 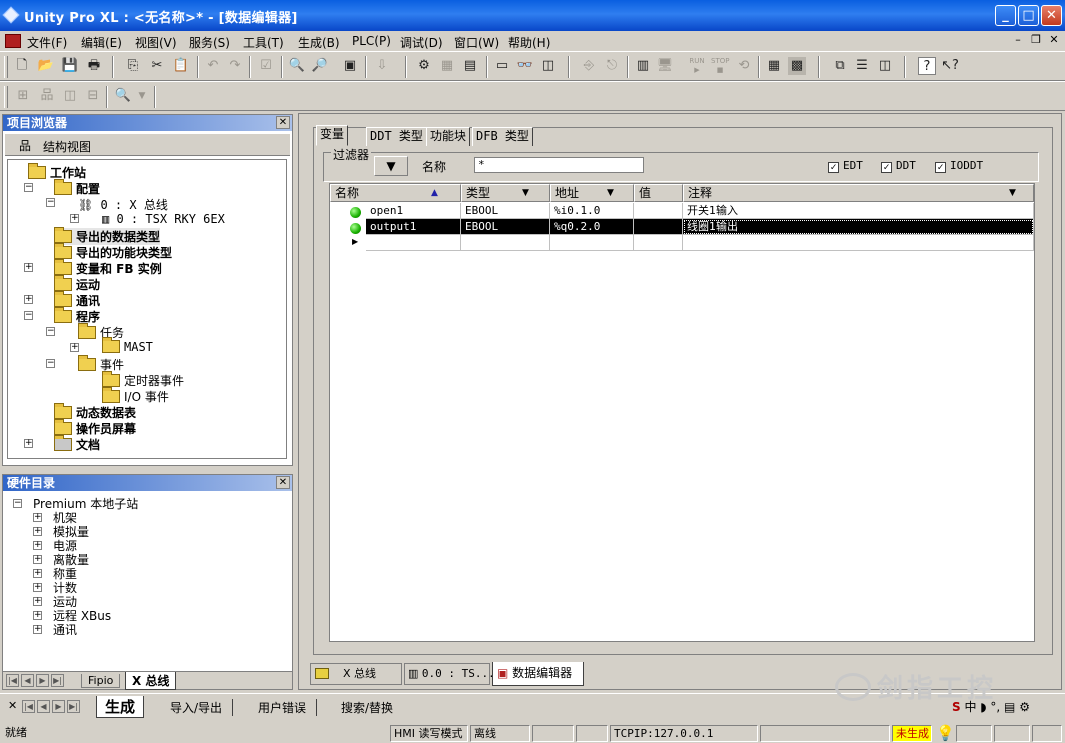 I want to click on row1-type: EBOOL, so click(x=505, y=211).